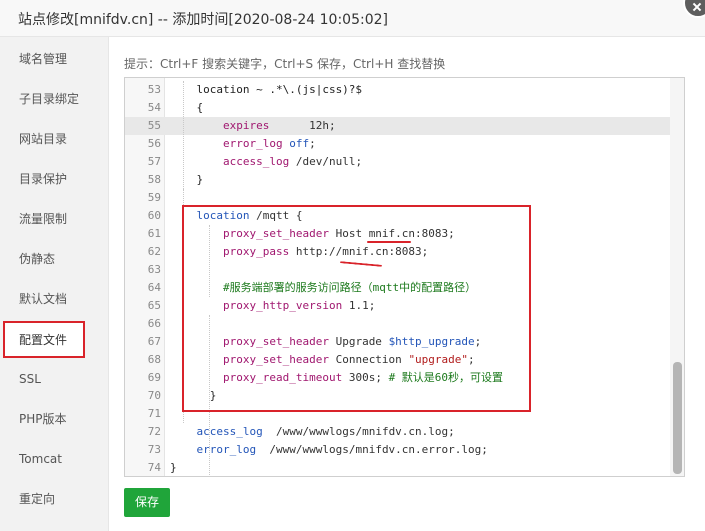 This screenshot has height=531, width=705. I want to click on line-number: 53, so click(154, 89).